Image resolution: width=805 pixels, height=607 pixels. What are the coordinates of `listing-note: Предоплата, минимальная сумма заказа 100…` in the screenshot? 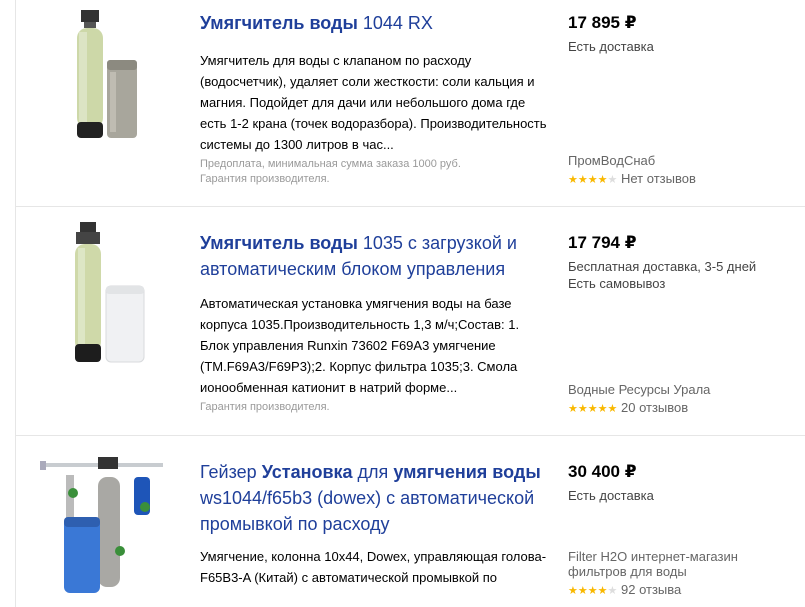 It's located at (330, 164).